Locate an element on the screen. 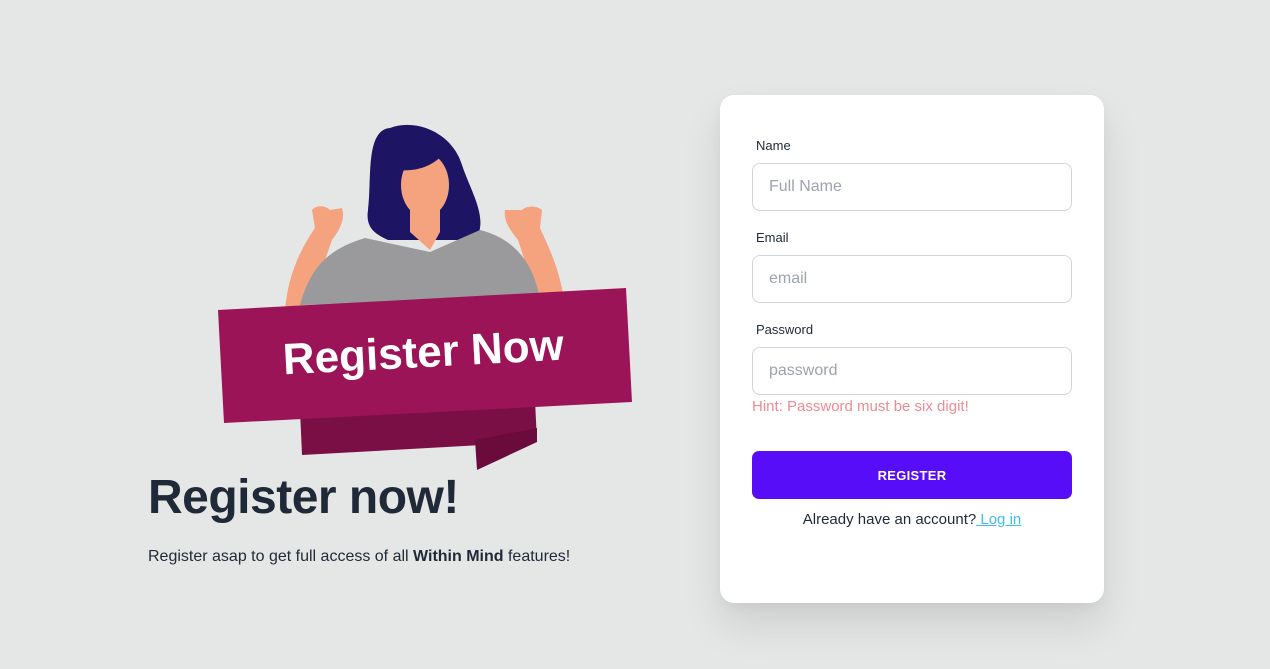  brand-name: Within Mind is located at coordinates (458, 556).